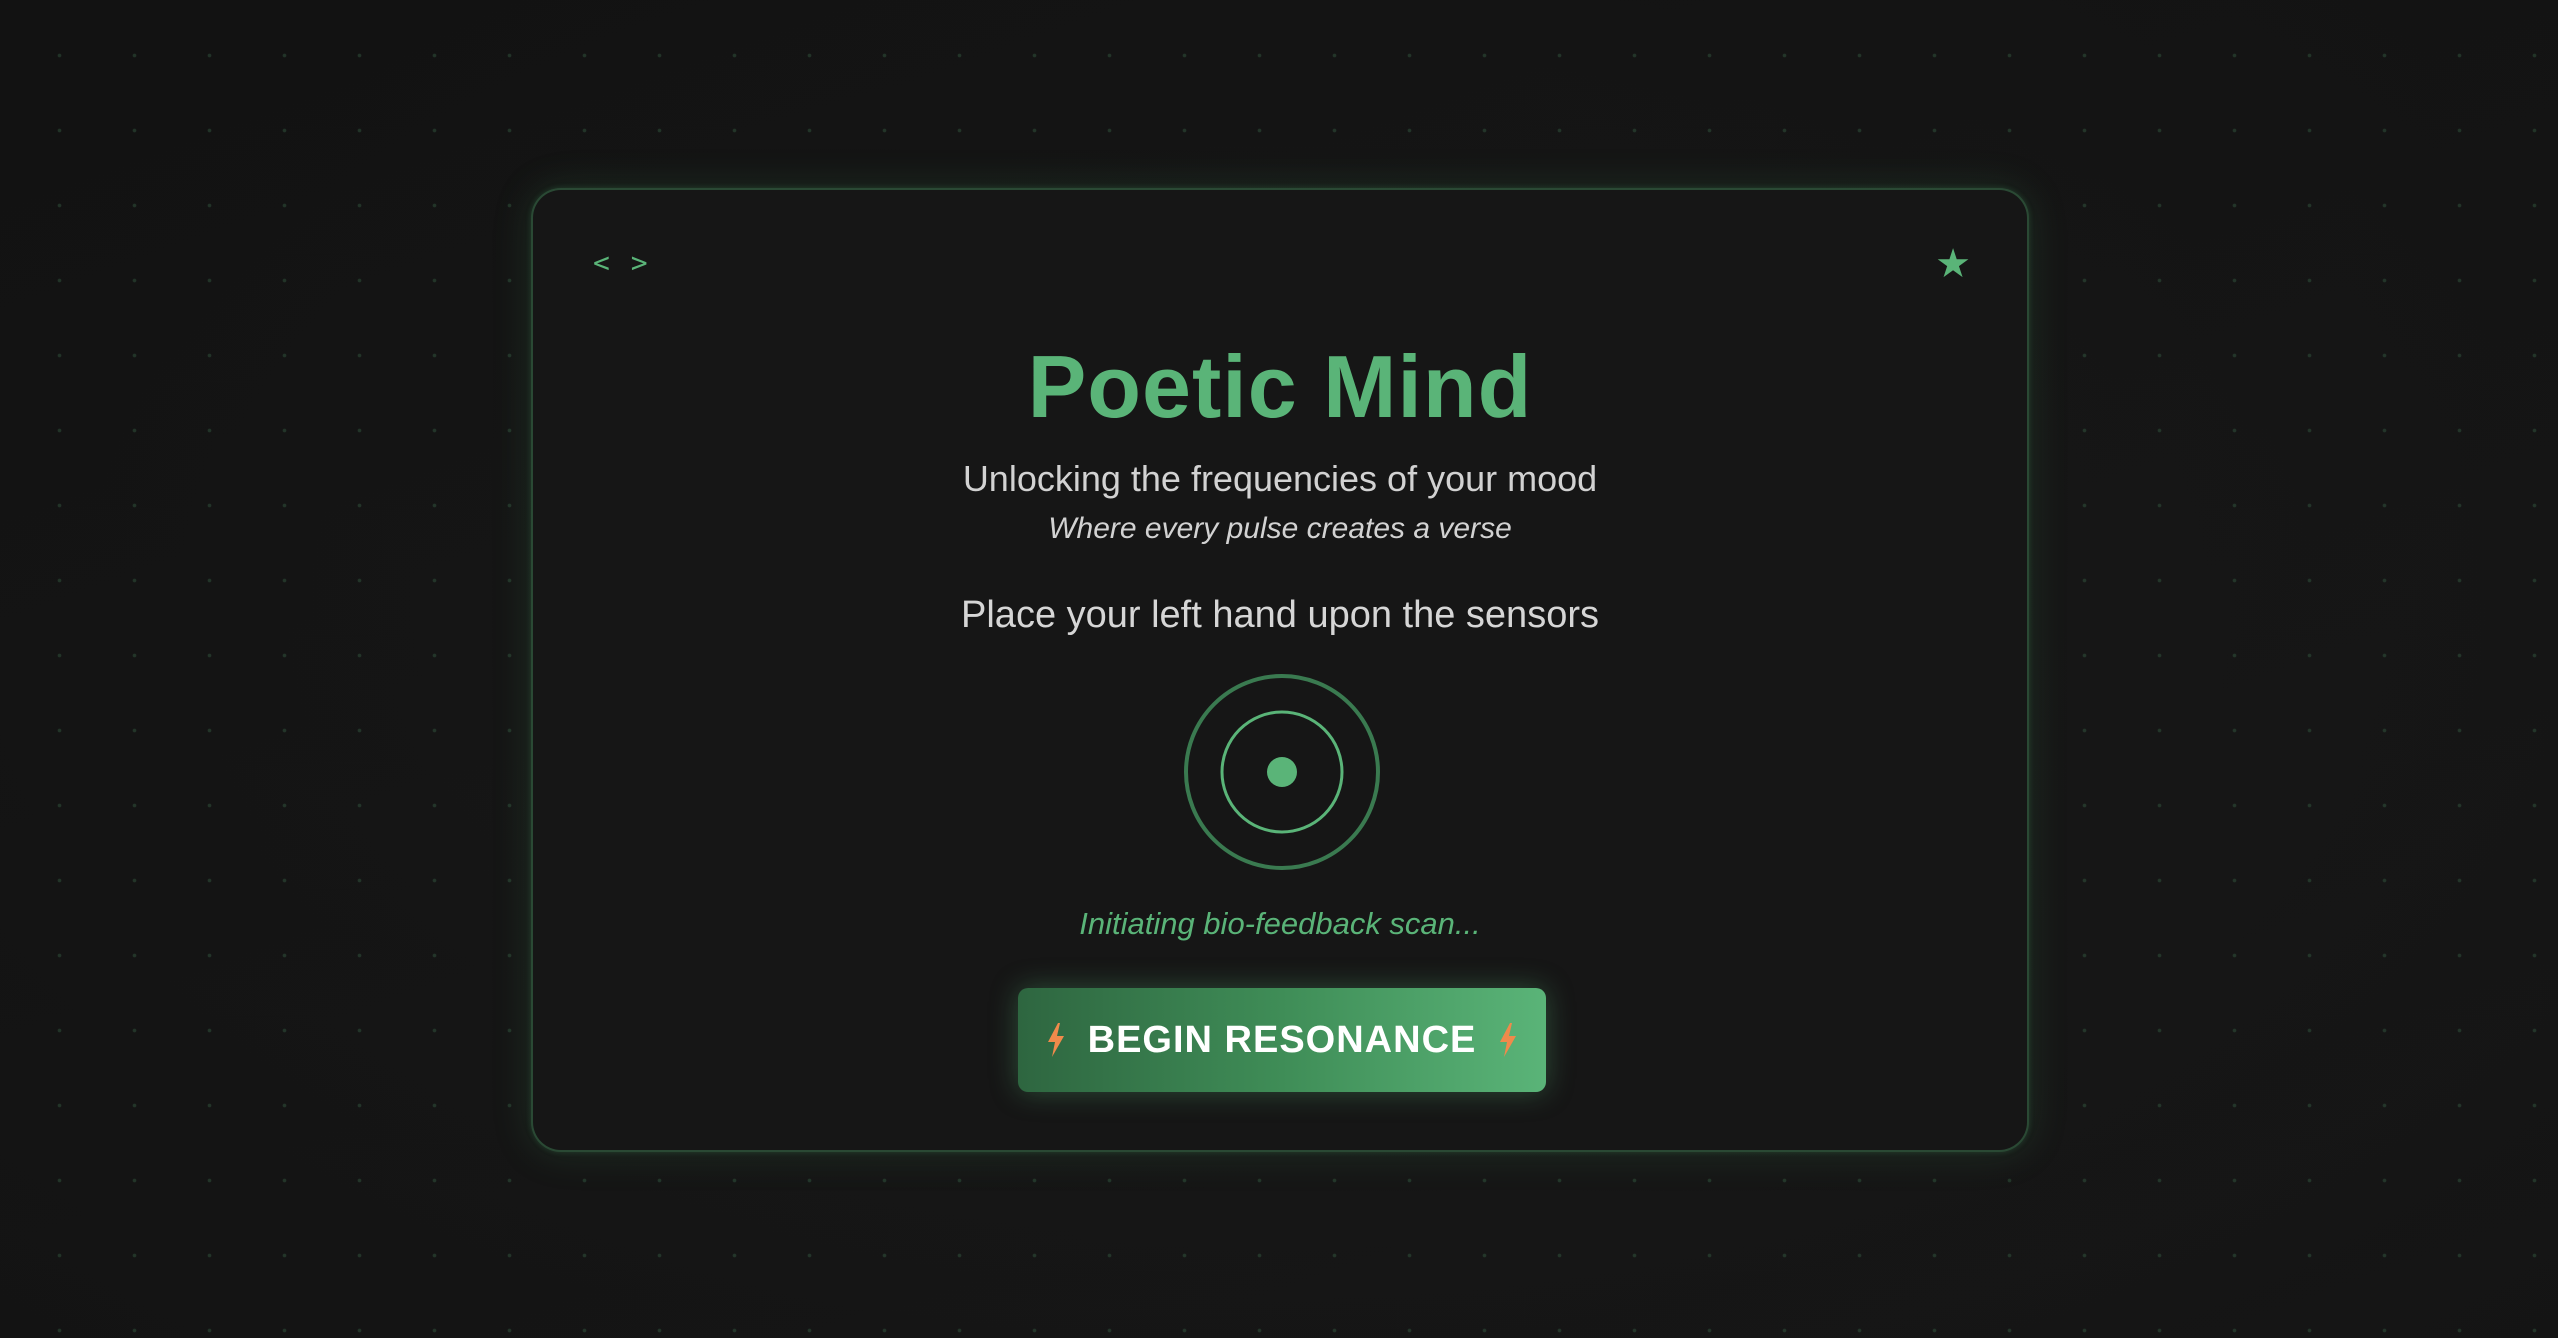 Image resolution: width=2558 pixels, height=1338 pixels. I want to click on subtitle: Unlocking the frequencies of your mood, so click(1280, 478).